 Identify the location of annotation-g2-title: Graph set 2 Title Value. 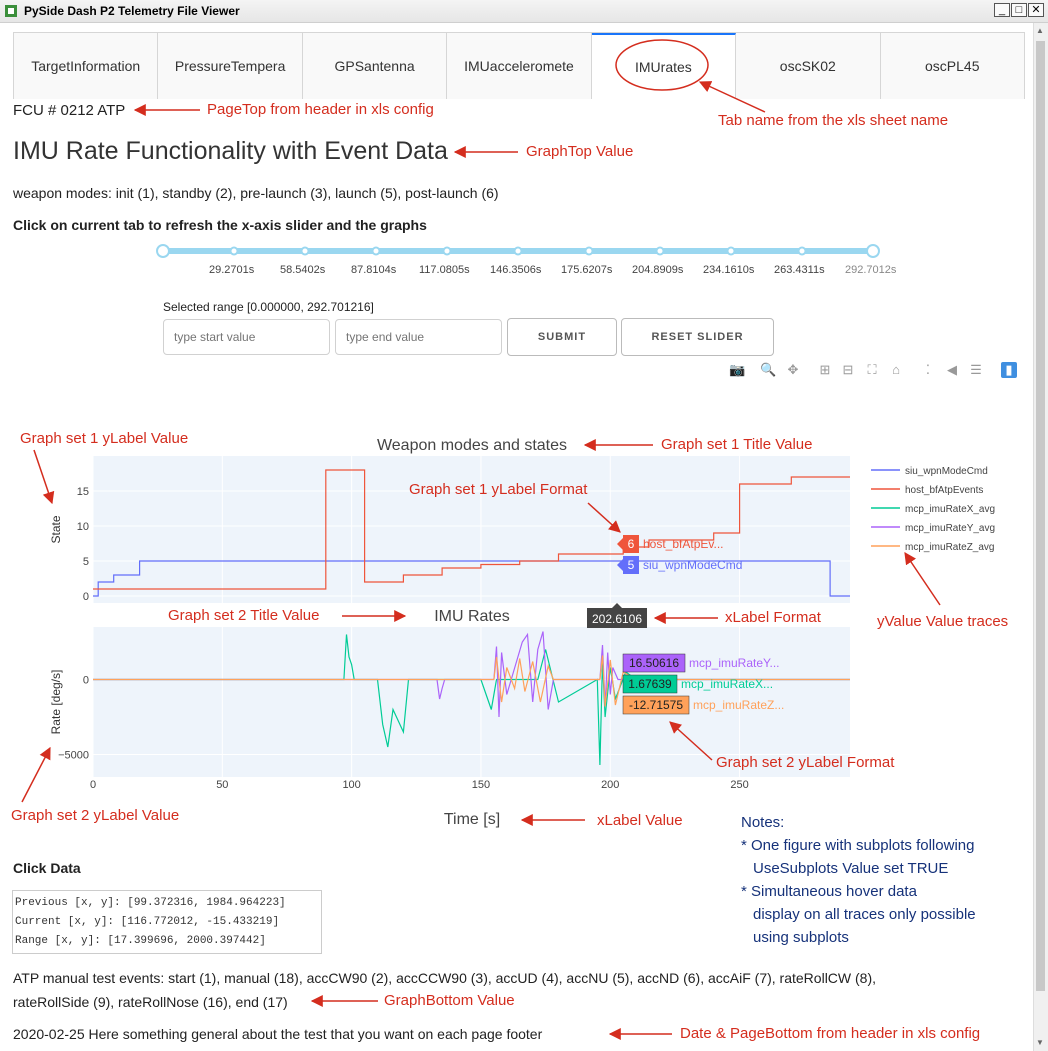
(244, 615).